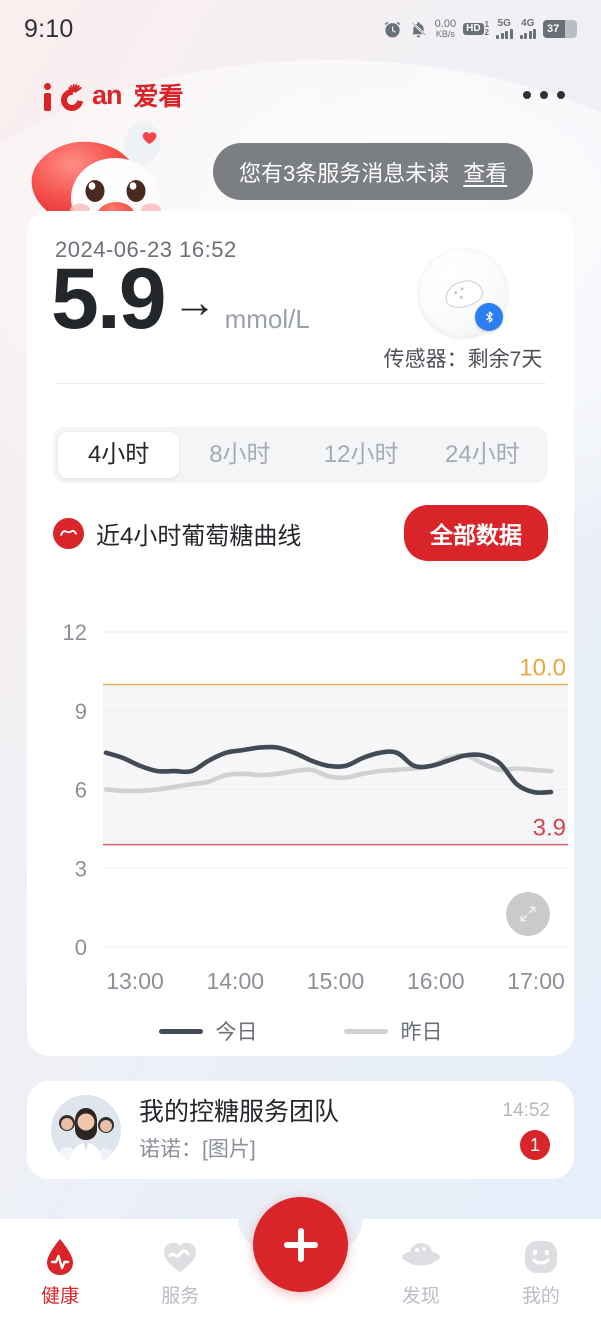 Image resolution: width=601 pixels, height=1341 pixels. Describe the element at coordinates (540, 1296) in the screenshot. I see `tab-label-profile: 我的` at that location.